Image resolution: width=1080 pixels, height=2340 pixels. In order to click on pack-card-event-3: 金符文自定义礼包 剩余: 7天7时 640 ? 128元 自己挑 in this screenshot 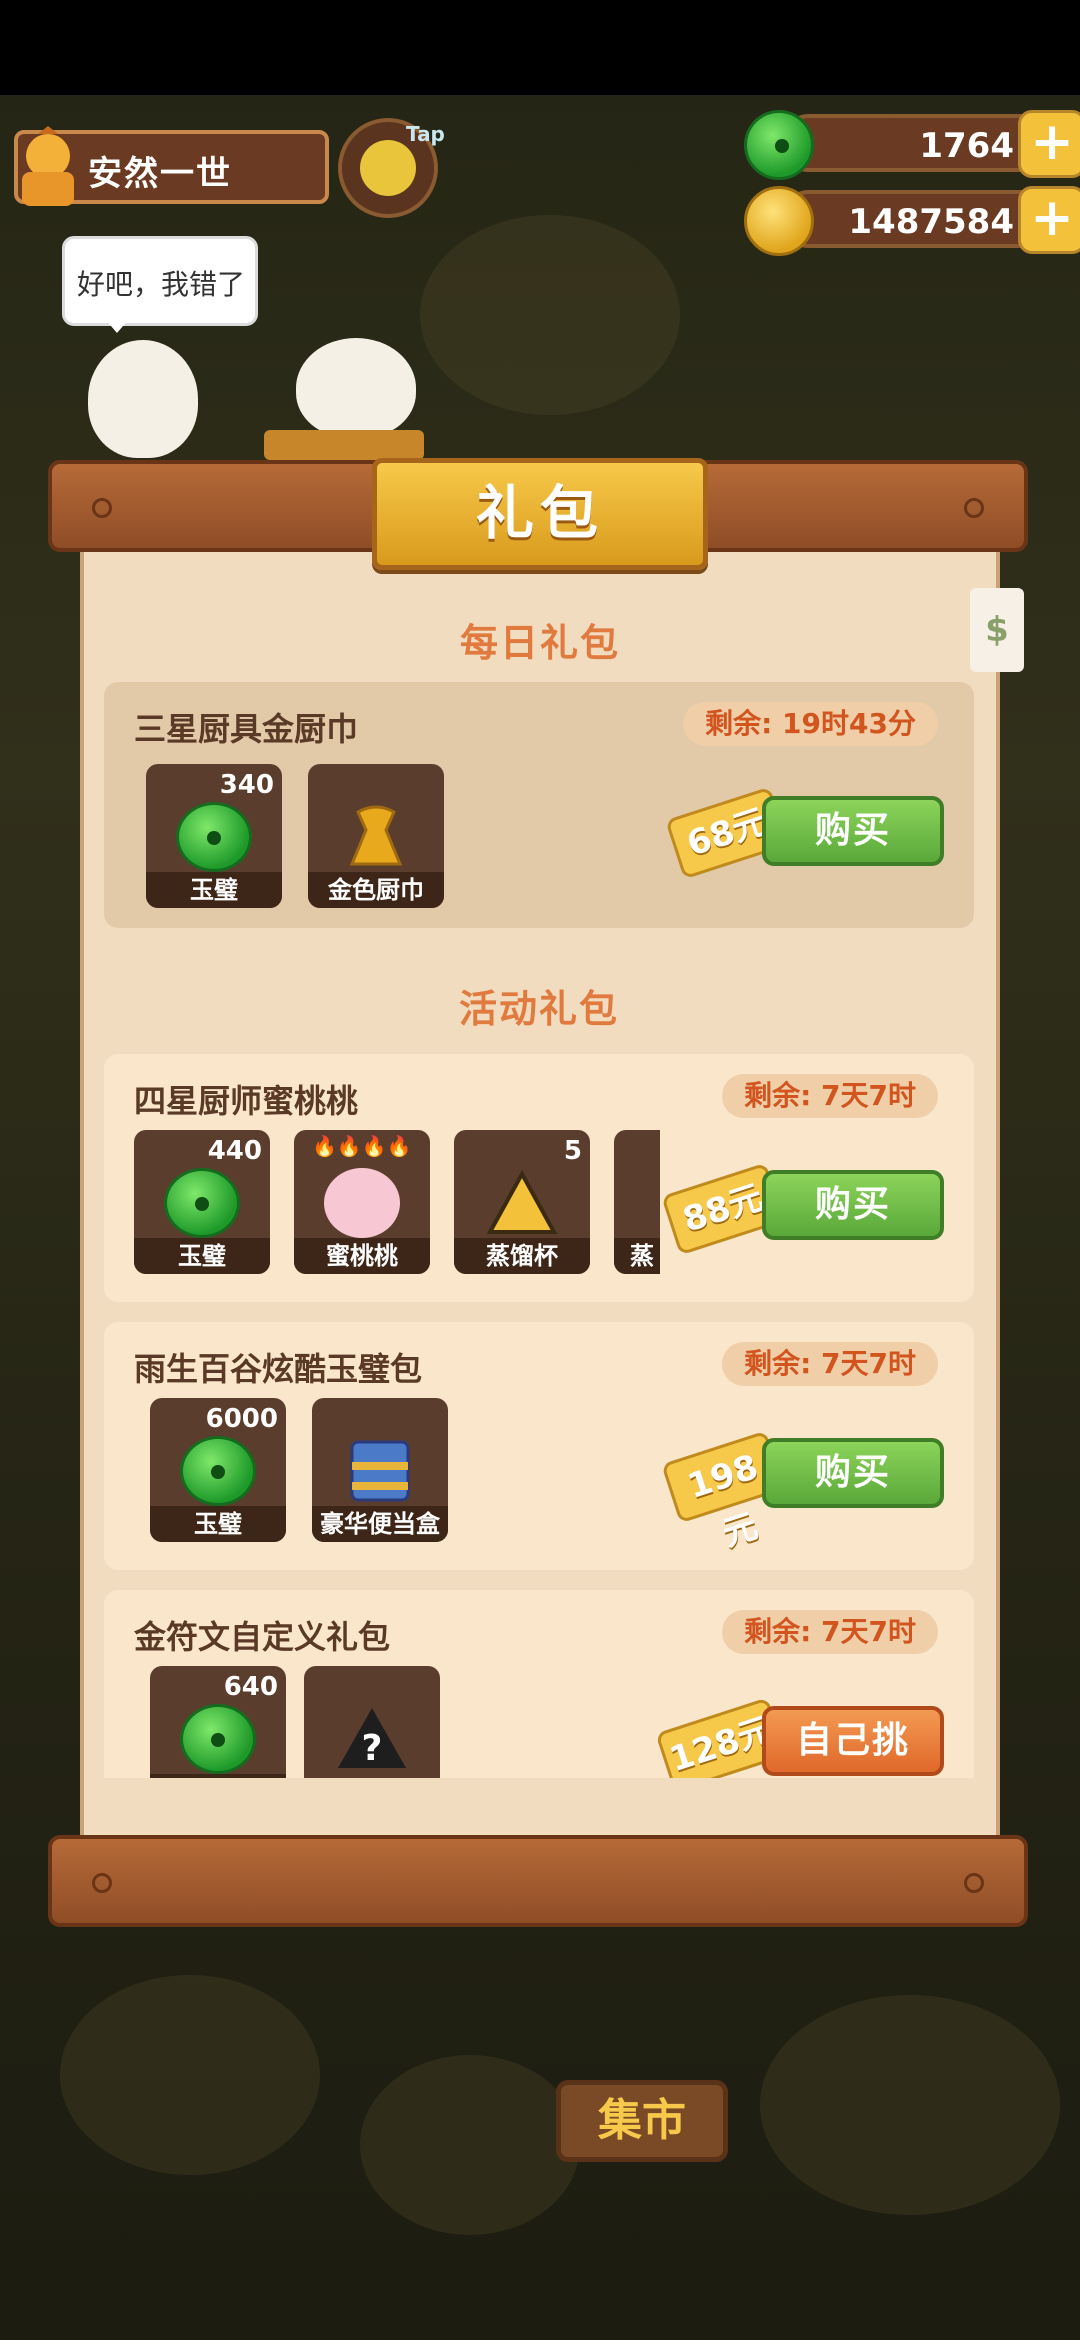, I will do `click(539, 1684)`.